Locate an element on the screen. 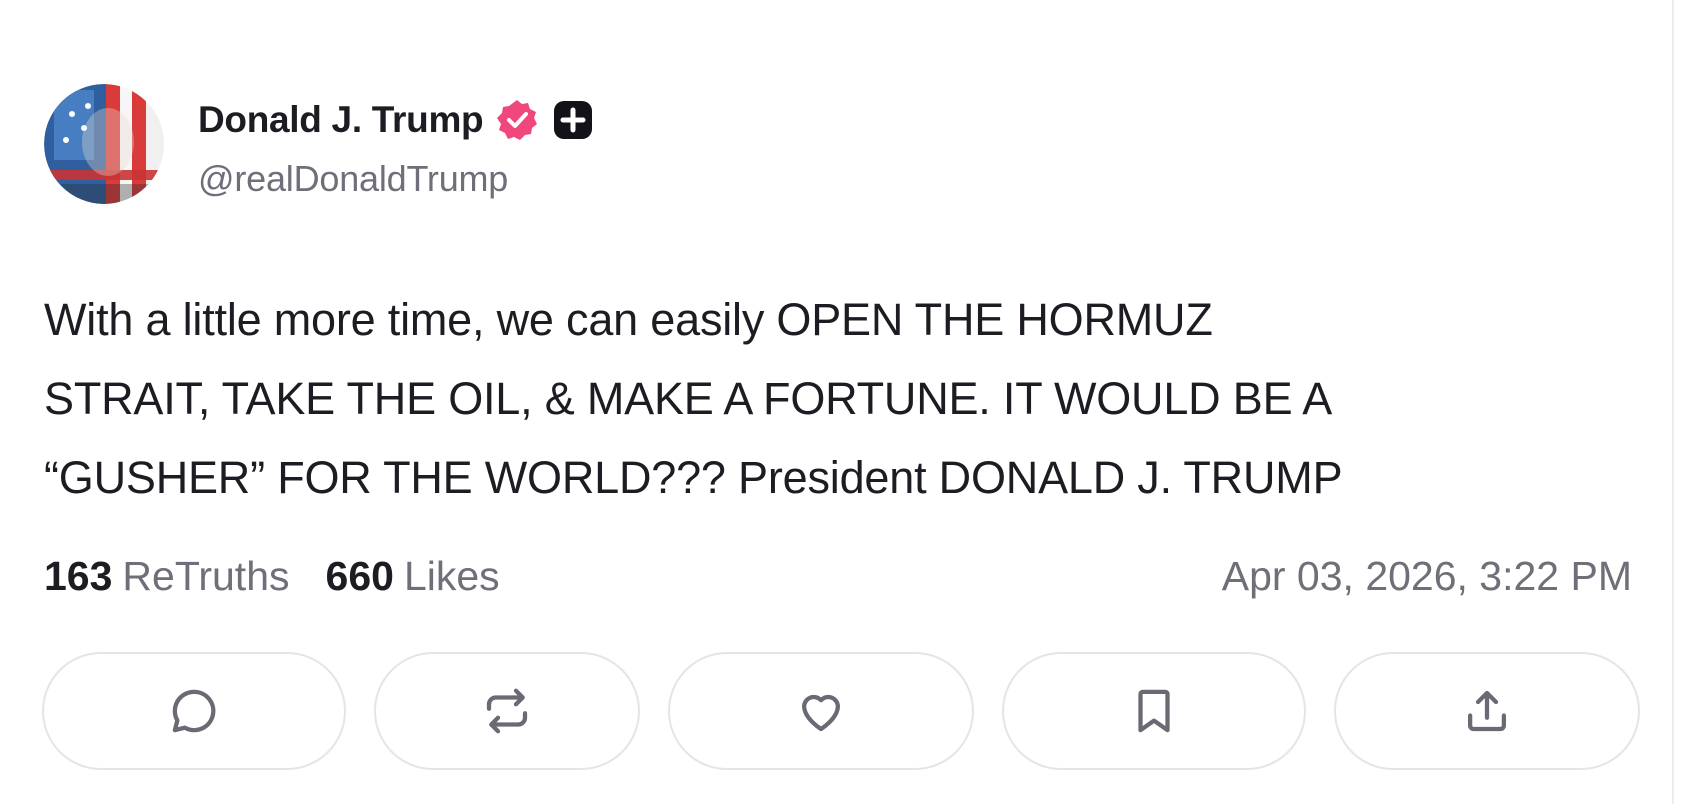  retruths-count: 163 is located at coordinates (78, 576).